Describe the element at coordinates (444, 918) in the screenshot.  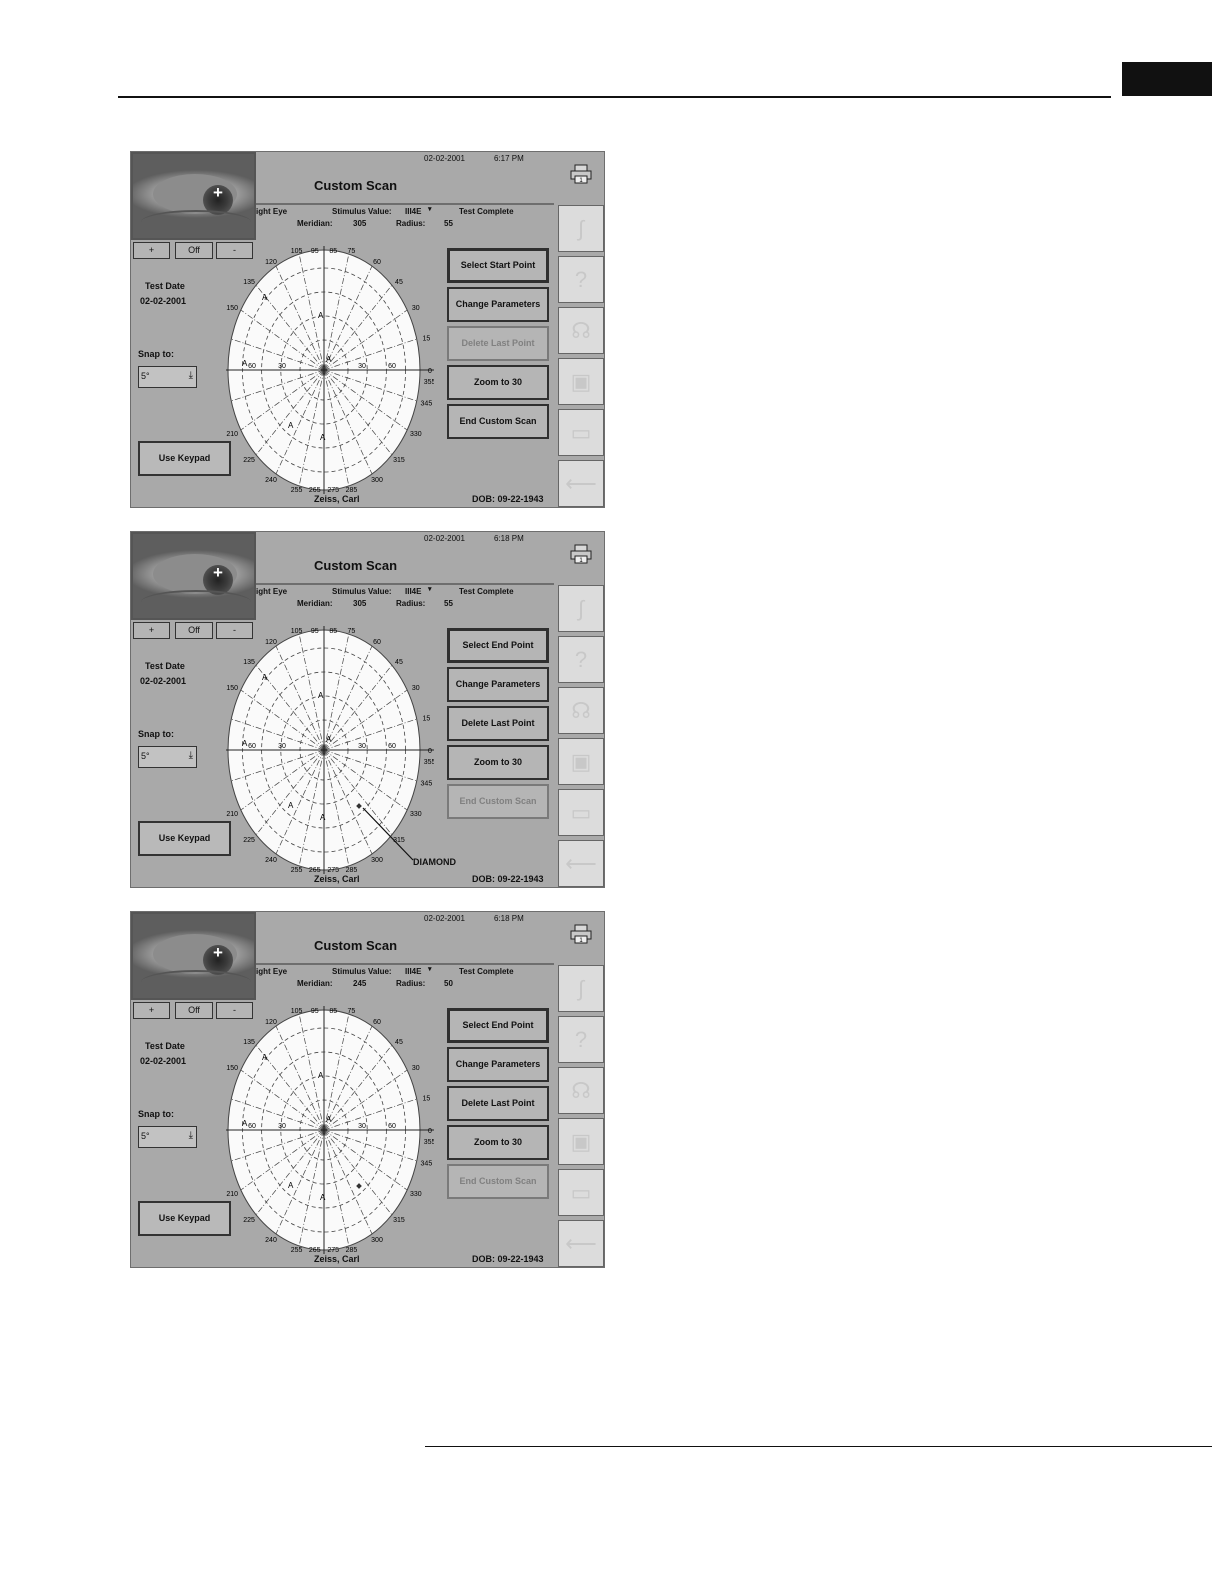
I see `header-date: 02-02-2001` at that location.